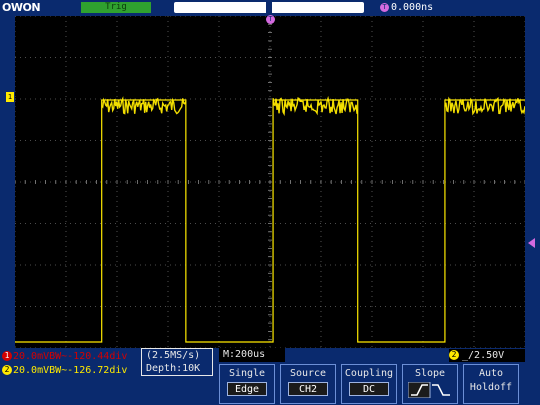  I want to click on ch1-badge-icon: 1, so click(7, 356).